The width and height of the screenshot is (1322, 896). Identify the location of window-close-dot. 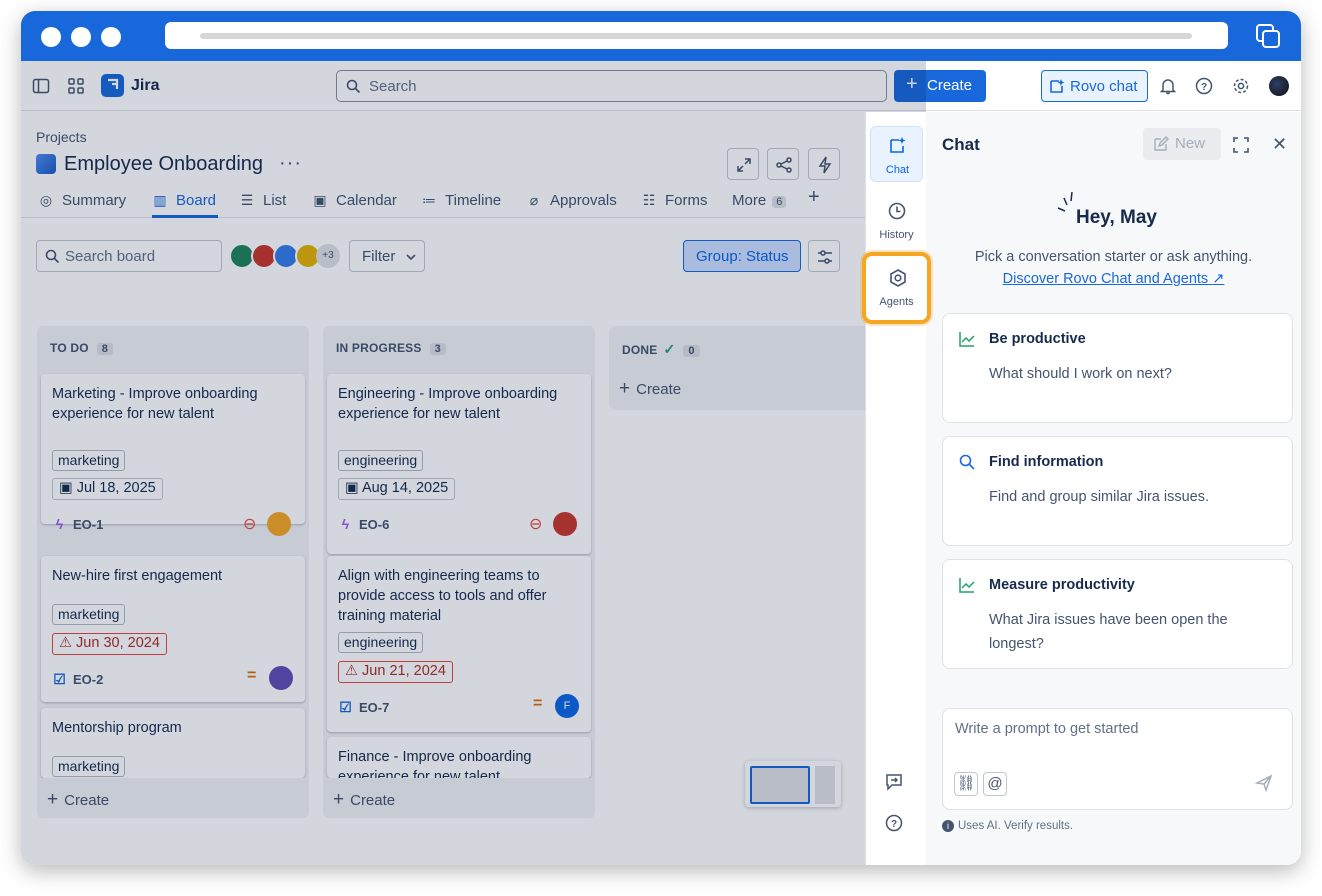
(51, 37).